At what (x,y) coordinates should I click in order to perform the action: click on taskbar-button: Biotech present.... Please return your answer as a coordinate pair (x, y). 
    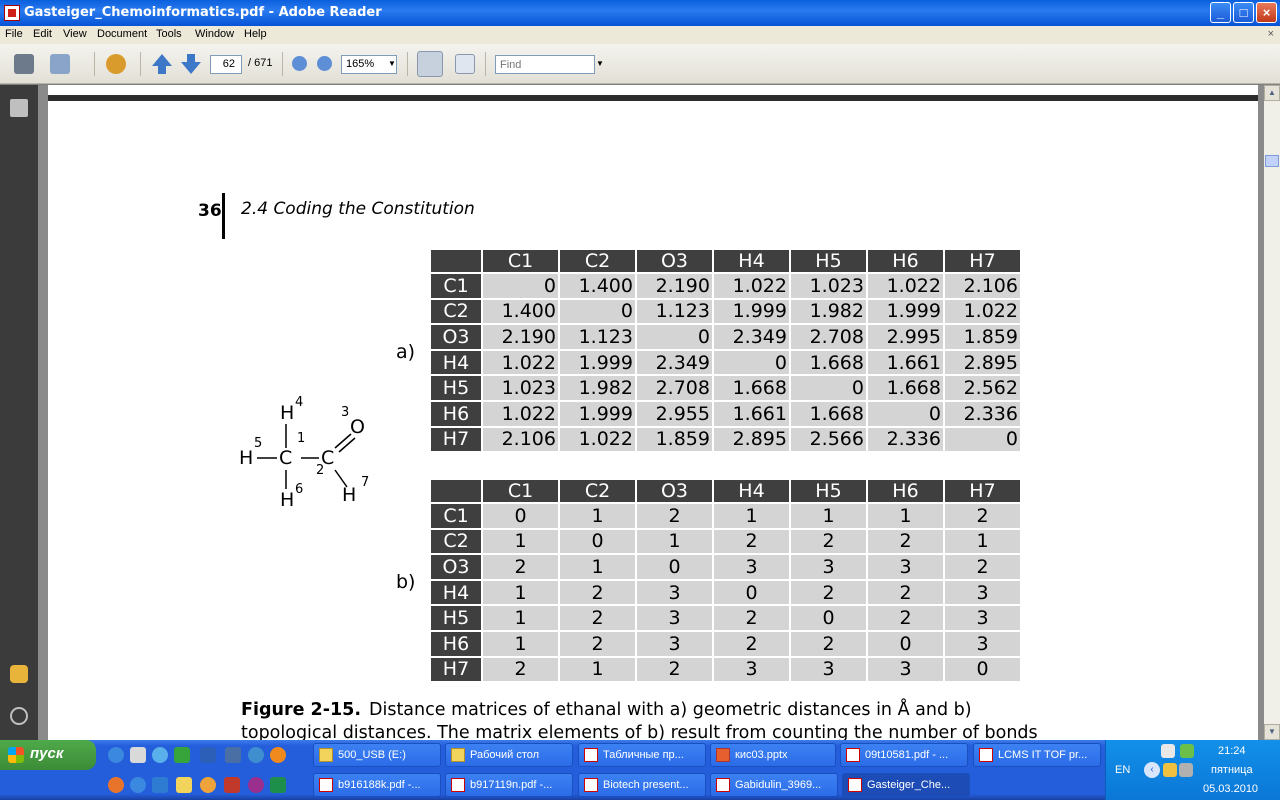
    Looking at the image, I should click on (642, 785).